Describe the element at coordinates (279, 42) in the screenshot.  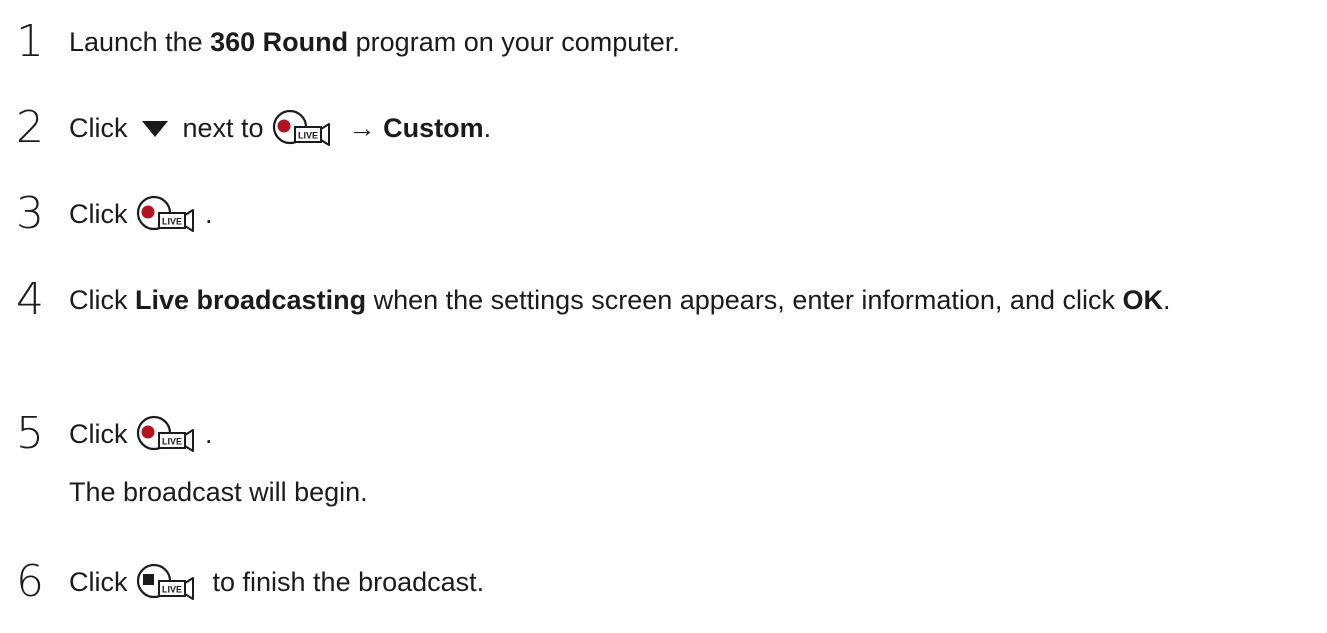
I see `program-name: 360 Round` at that location.